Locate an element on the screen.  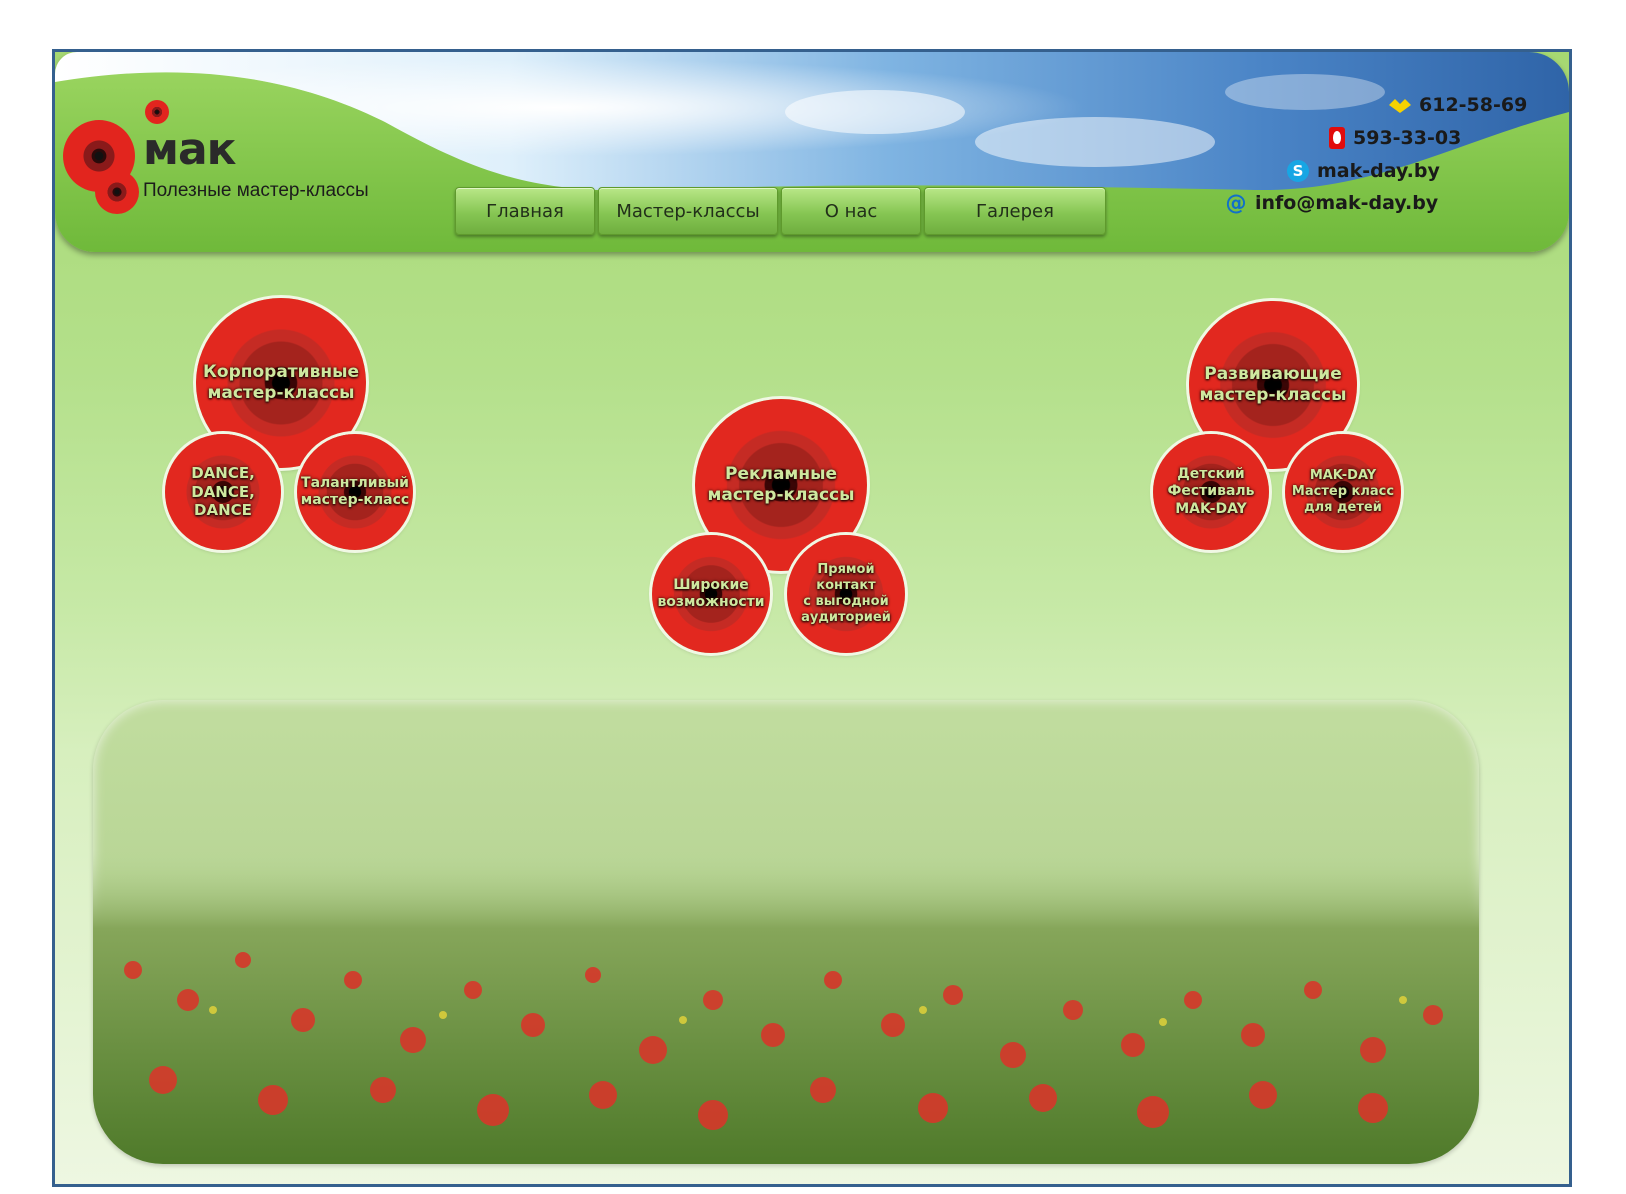
poppy-wide-opportunities: Широкие возможности is located at coordinates (711, 594).